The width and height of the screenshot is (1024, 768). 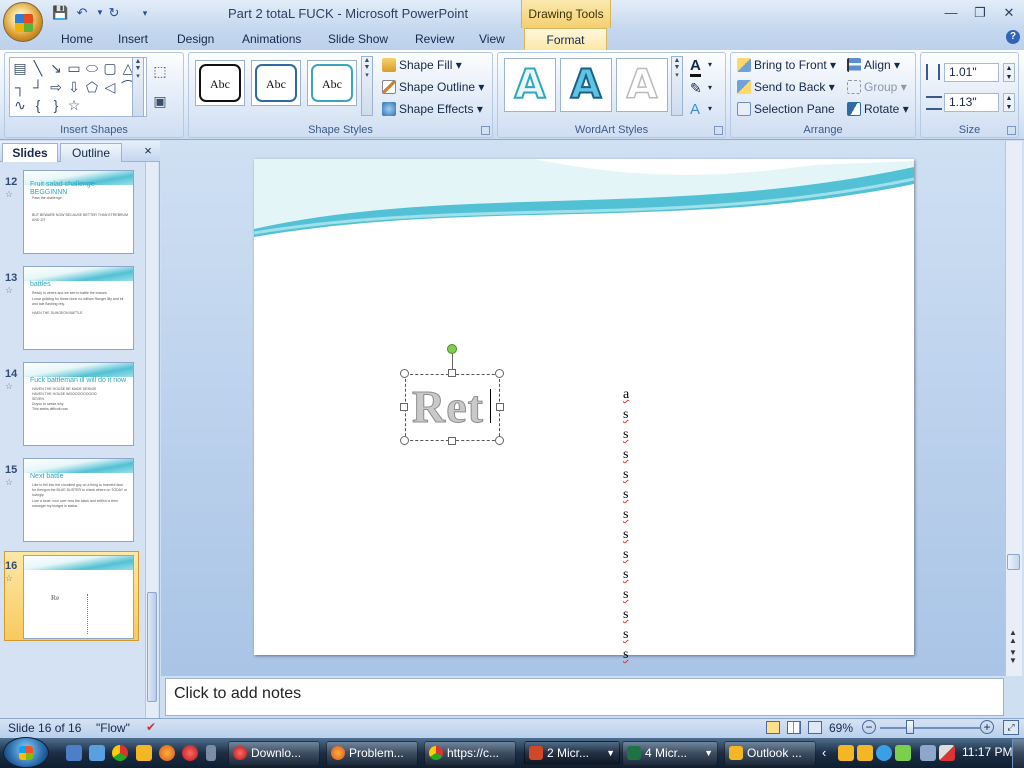 What do you see at coordinates (20, 87) in the screenshot?
I see `connector-icon: ┐` at bounding box center [20, 87].